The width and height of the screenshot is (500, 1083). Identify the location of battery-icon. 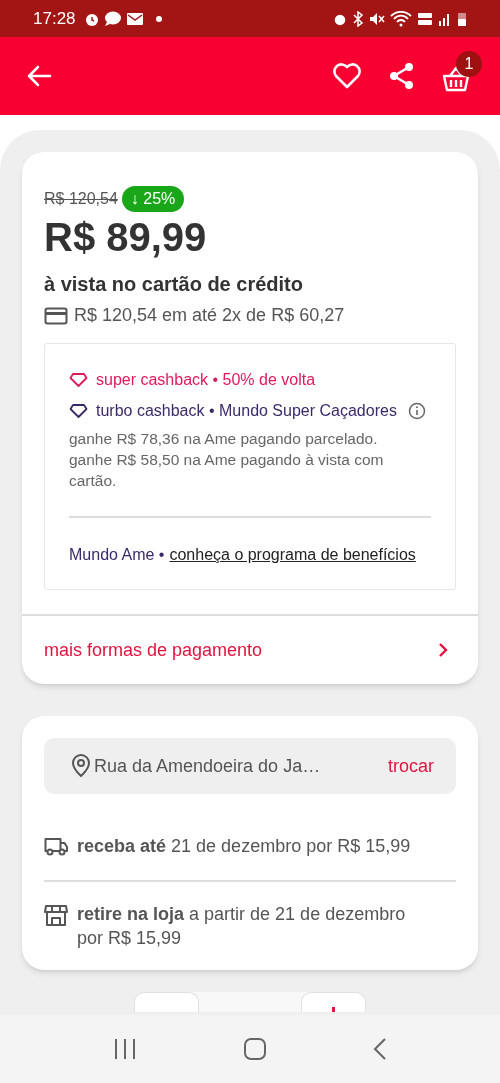
(462, 18).